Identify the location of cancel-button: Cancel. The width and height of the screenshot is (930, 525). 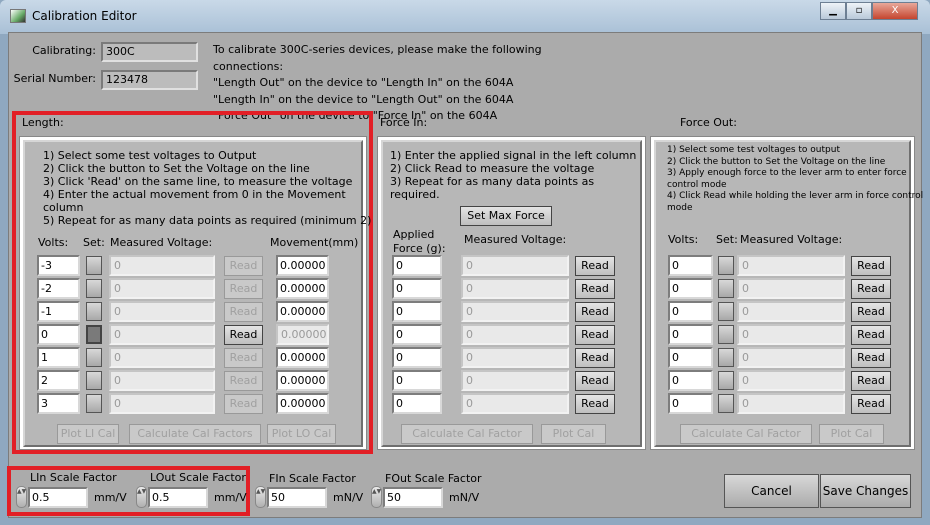
(771, 491).